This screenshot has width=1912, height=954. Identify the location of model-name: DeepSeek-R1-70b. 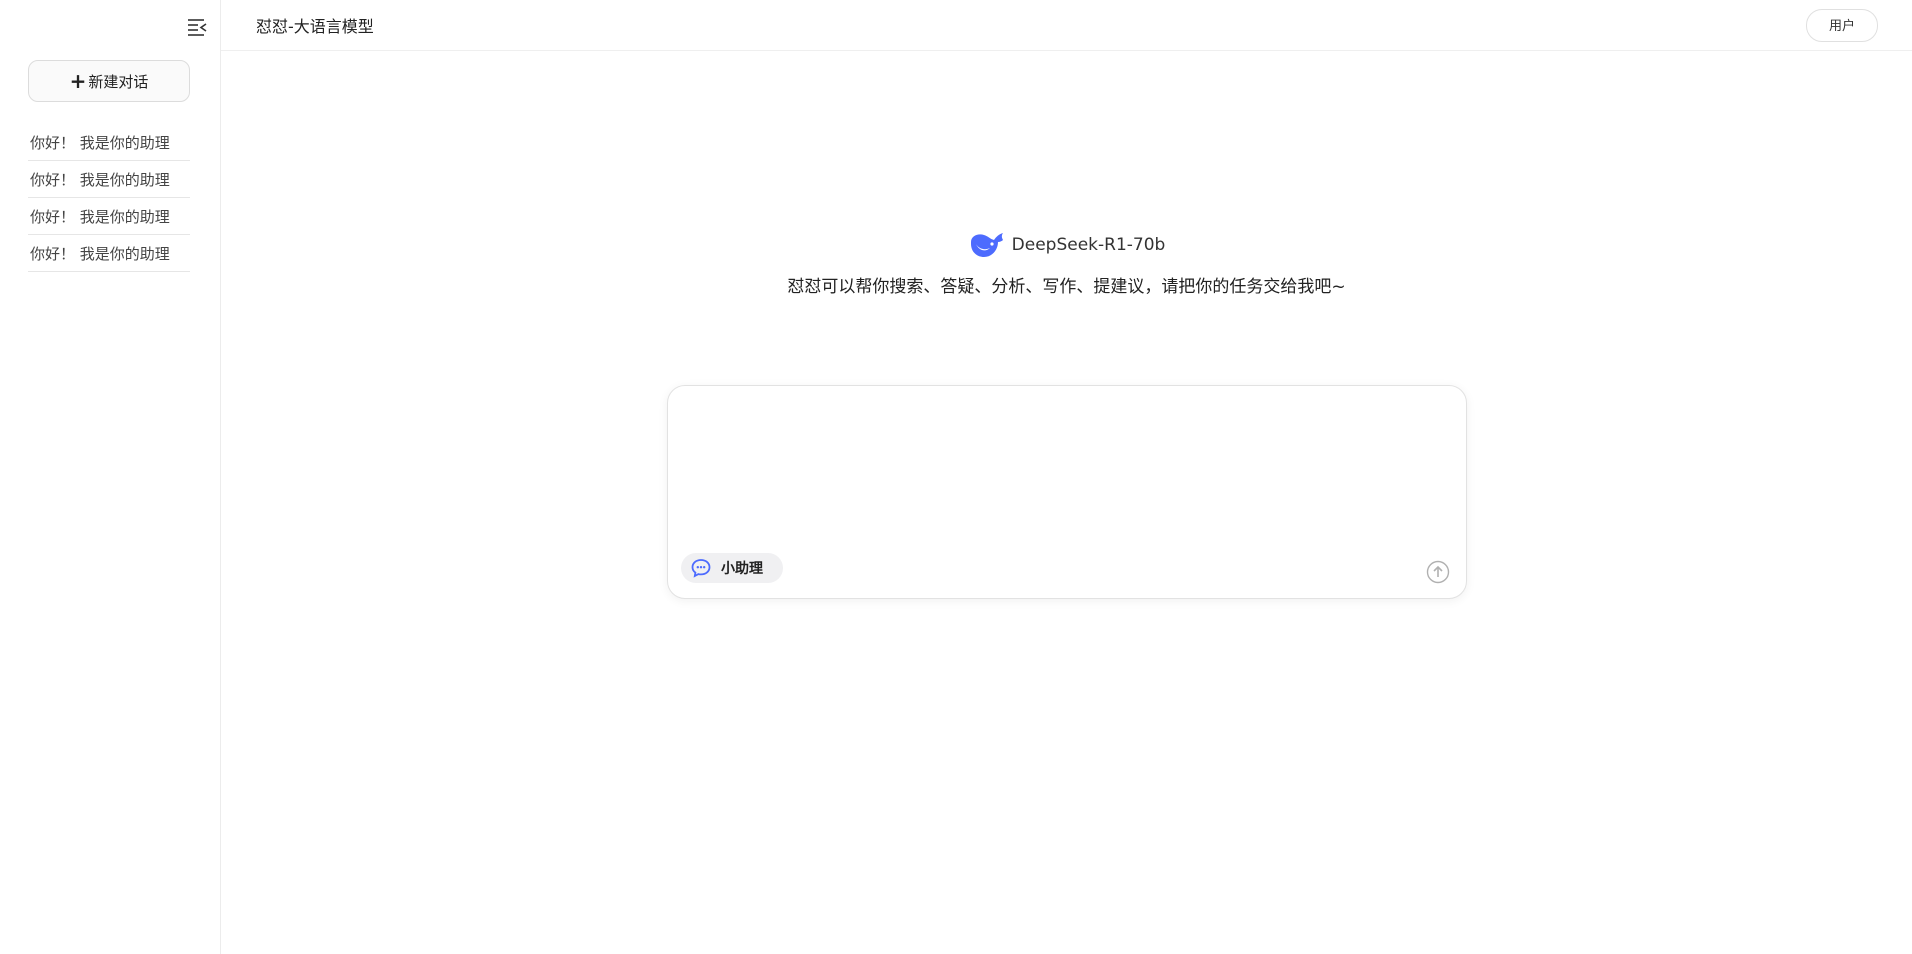
(1088, 245).